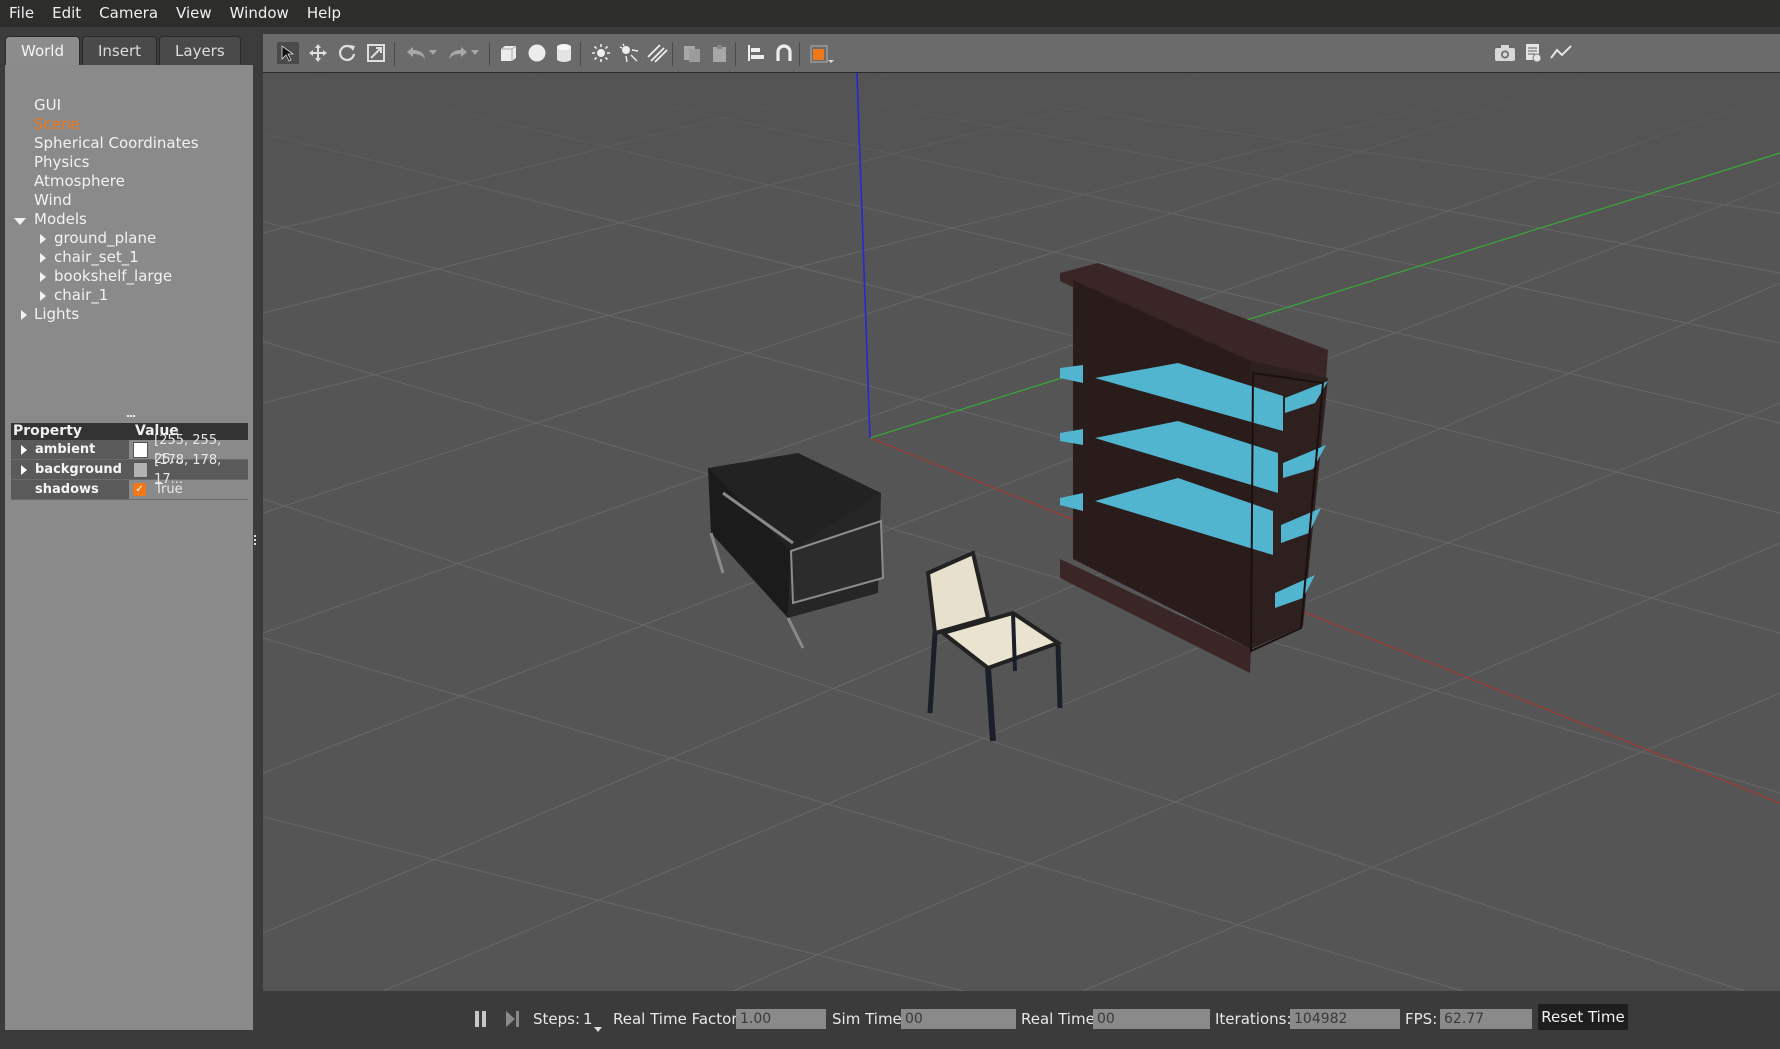 This screenshot has height=1049, width=1780. What do you see at coordinates (588, 1019) in the screenshot?
I see `steps-value: 1` at bounding box center [588, 1019].